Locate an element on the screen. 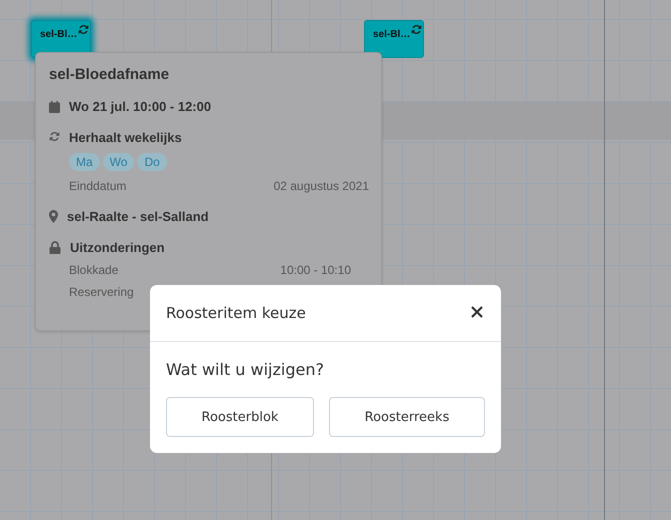 The height and width of the screenshot is (520, 671). end-date-label: Einddatum is located at coordinates (97, 186).